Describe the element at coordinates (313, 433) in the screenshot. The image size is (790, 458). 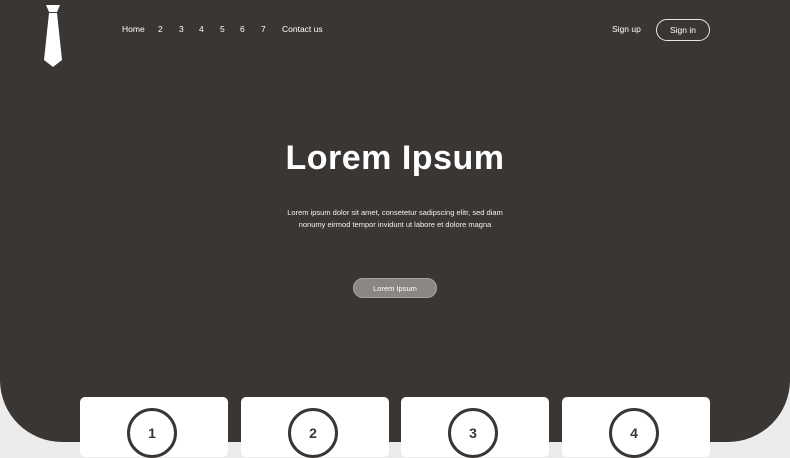
I see `card-number-badge: 2` at that location.